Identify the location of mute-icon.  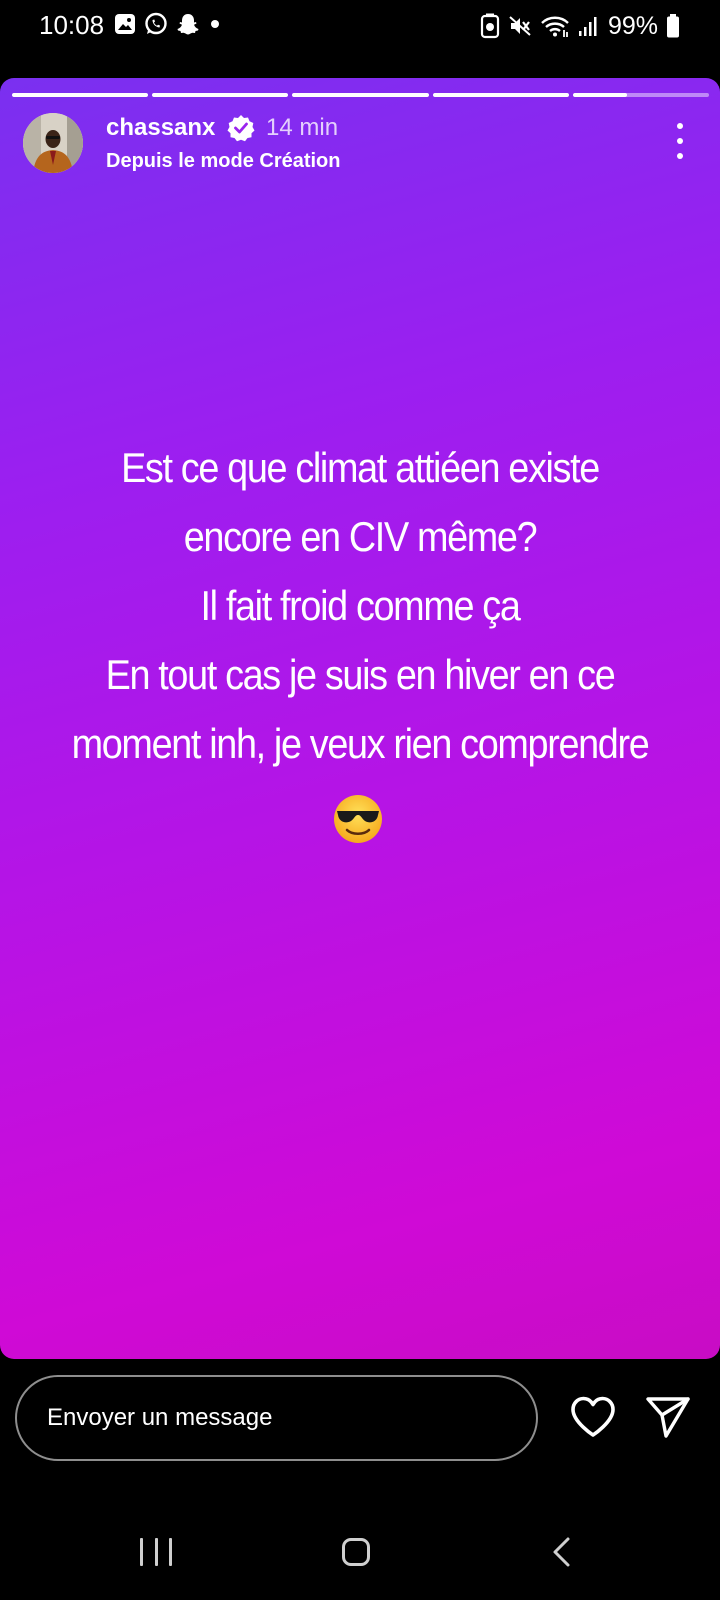
(520, 26).